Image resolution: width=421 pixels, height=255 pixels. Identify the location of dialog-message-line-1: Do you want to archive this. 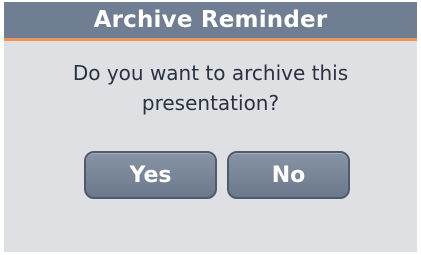
(210, 73).